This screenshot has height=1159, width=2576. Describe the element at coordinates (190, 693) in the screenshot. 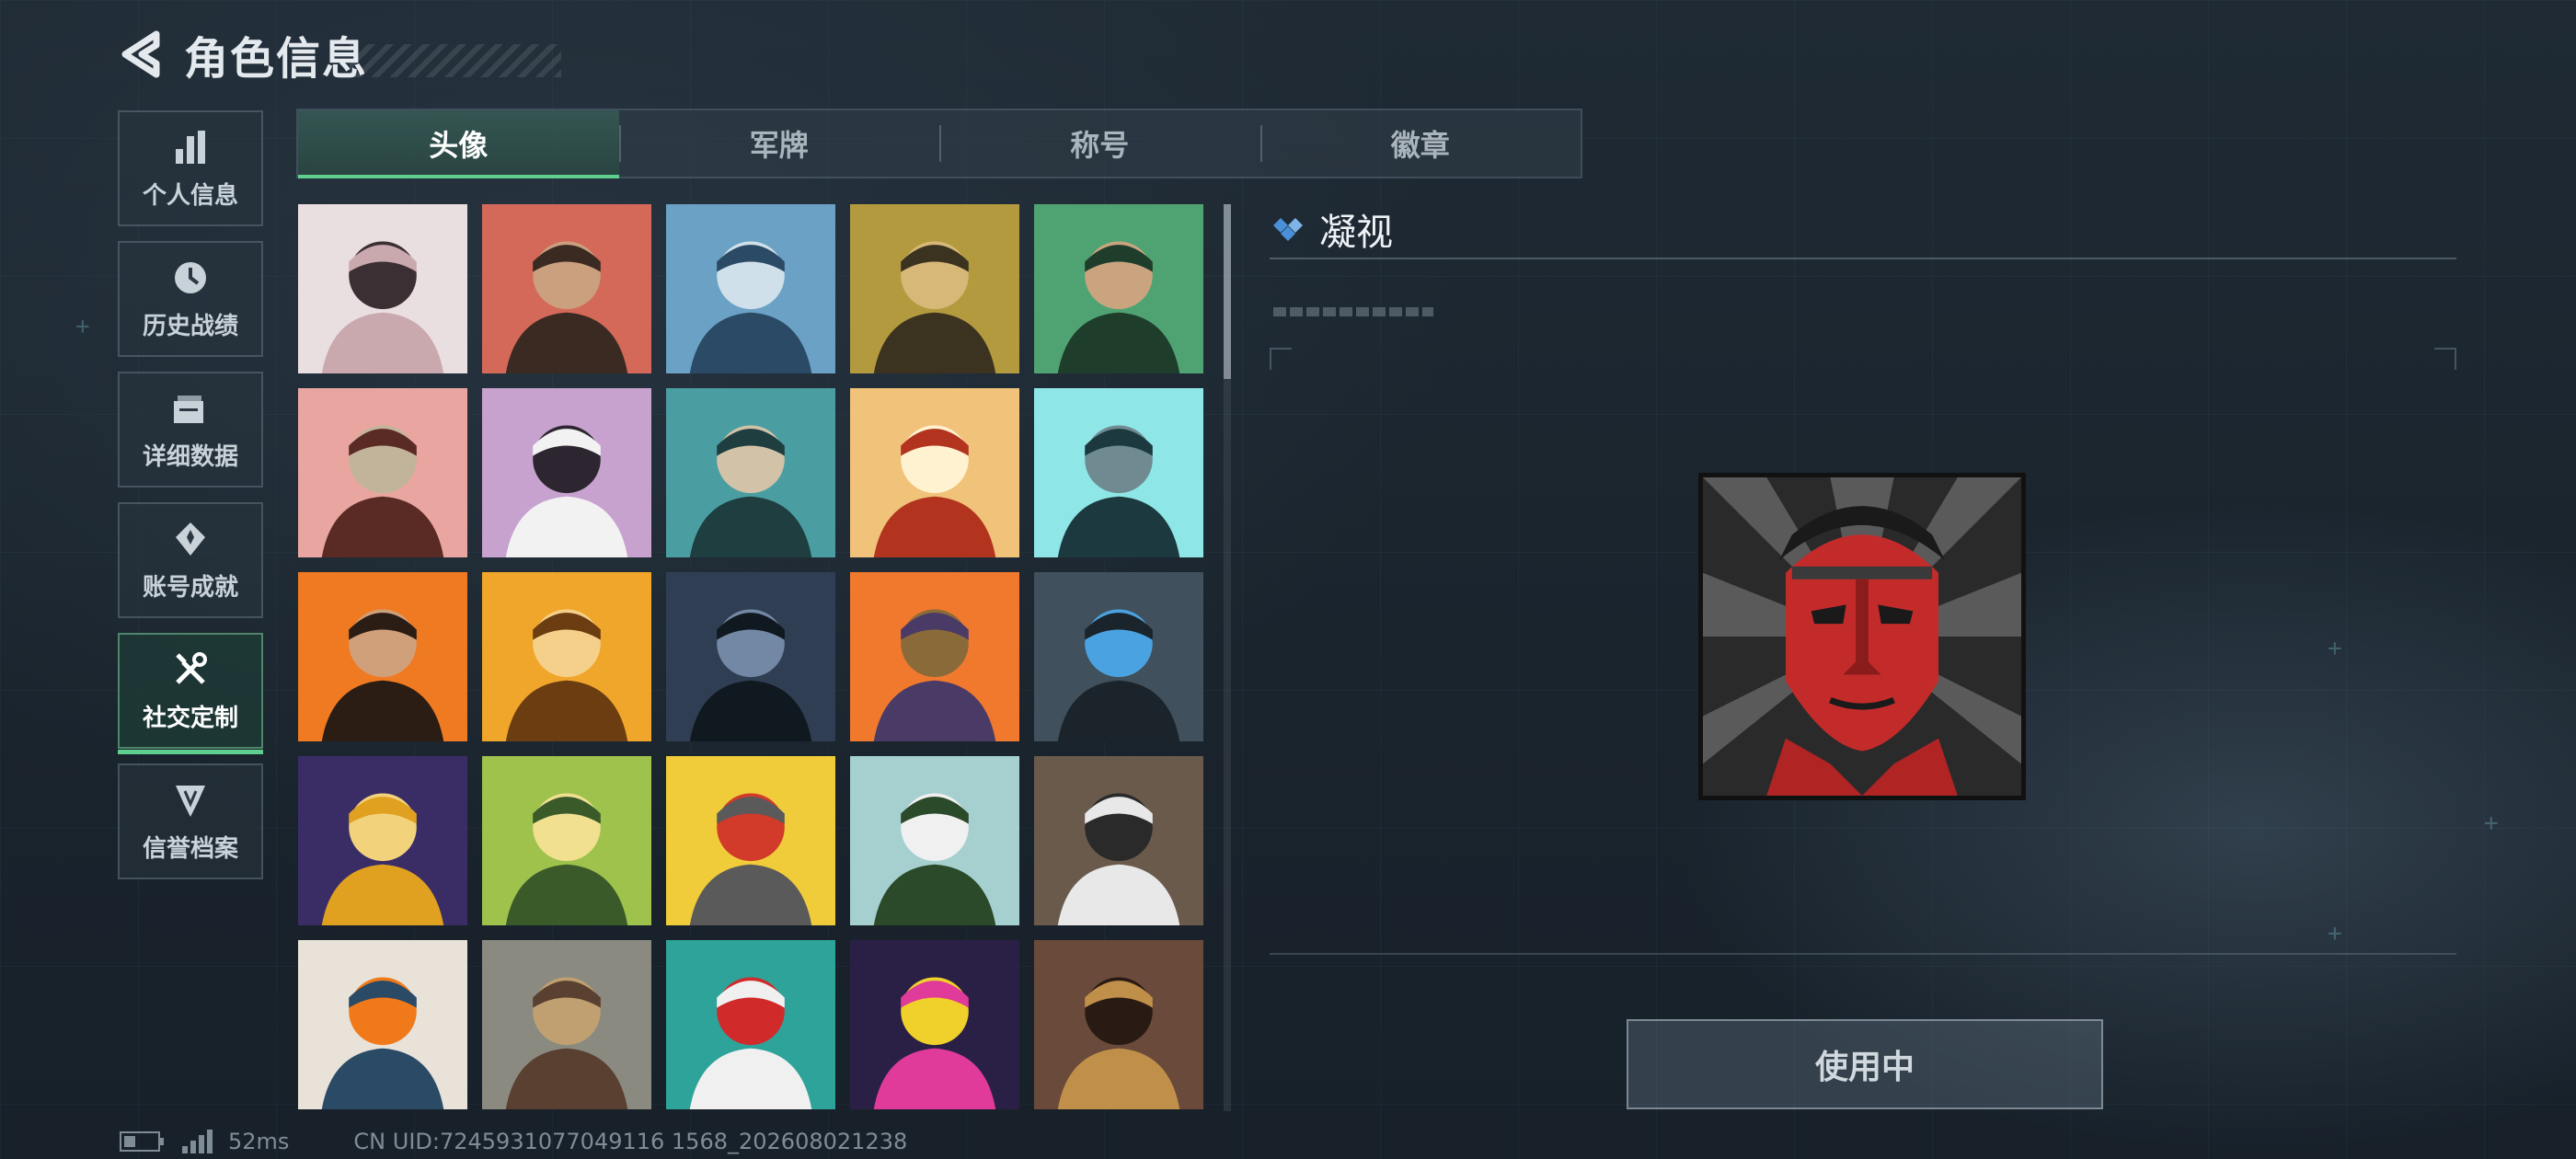

I see `sidebar-item-social-custom: 社交定制` at that location.